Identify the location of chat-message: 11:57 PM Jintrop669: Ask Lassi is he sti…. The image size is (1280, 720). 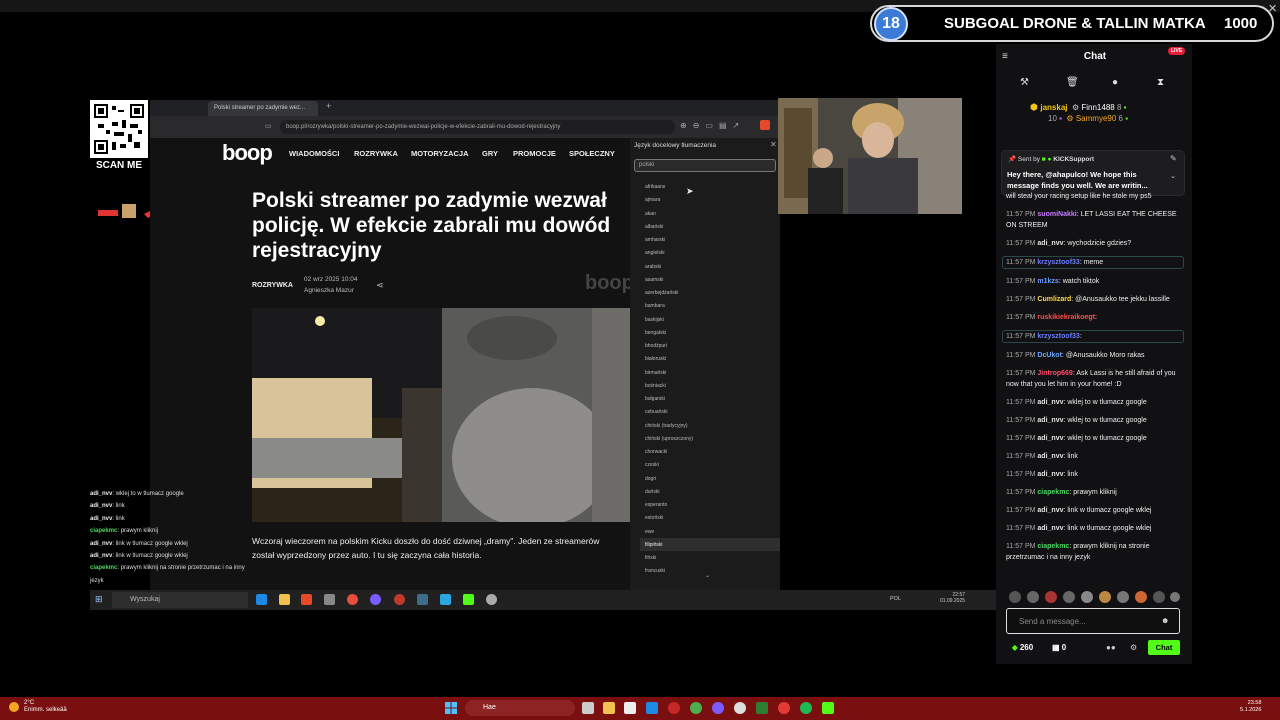
(1095, 379).